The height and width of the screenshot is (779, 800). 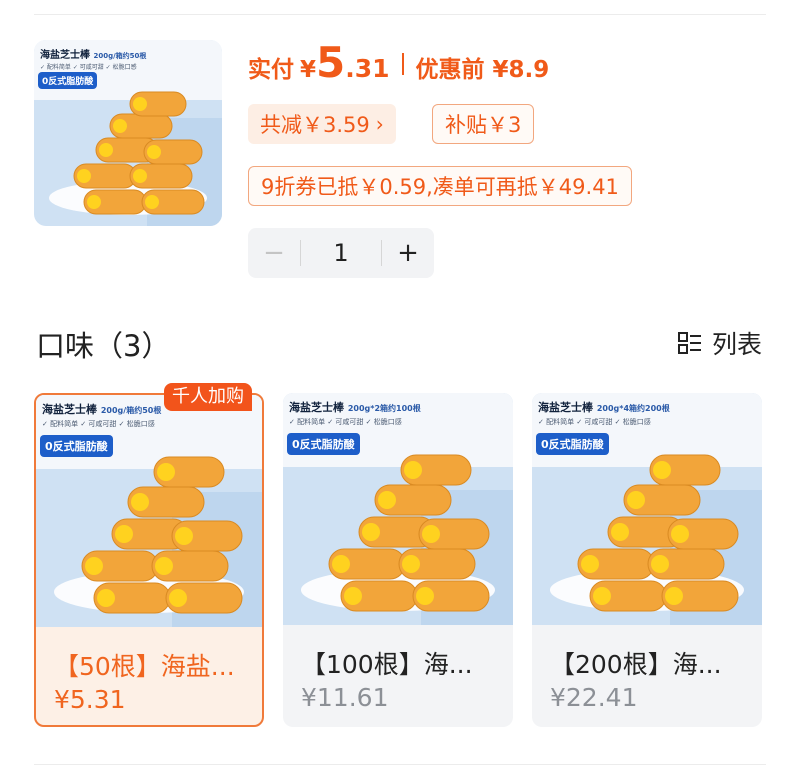 What do you see at coordinates (689, 343) in the screenshot?
I see `list-icon` at bounding box center [689, 343].